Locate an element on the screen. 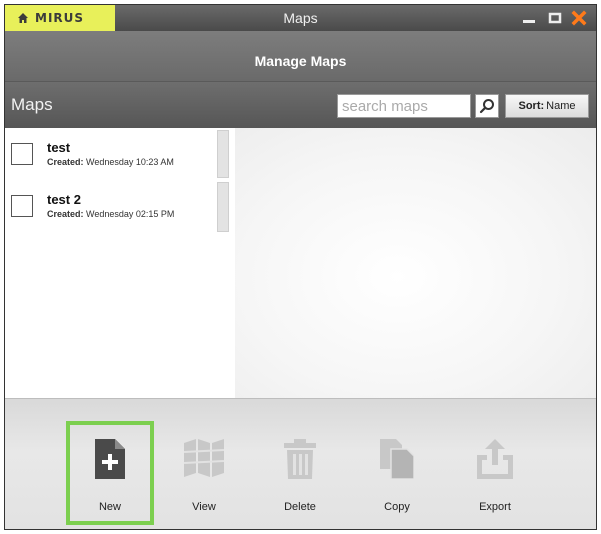 The width and height of the screenshot is (601, 534). search-input is located at coordinates (404, 106).